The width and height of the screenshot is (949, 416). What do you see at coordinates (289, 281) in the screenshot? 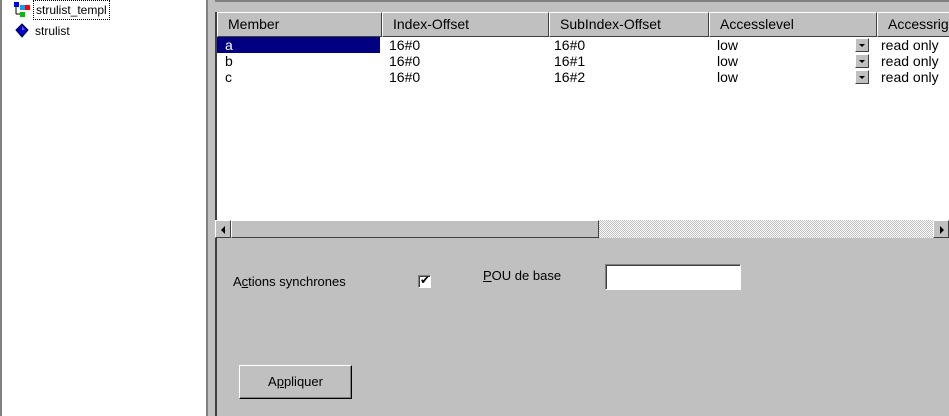
I see `sync-actions-label: Actions synchrones` at bounding box center [289, 281].